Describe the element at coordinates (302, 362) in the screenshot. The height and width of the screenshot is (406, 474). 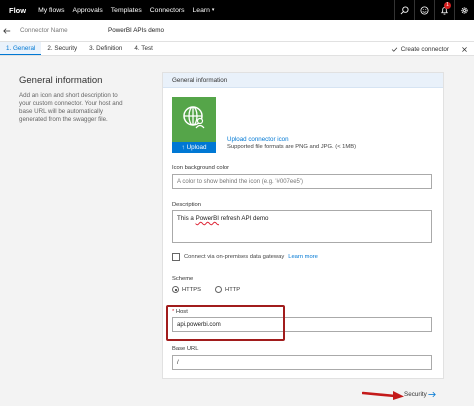
I see `base-url-input: /` at that location.